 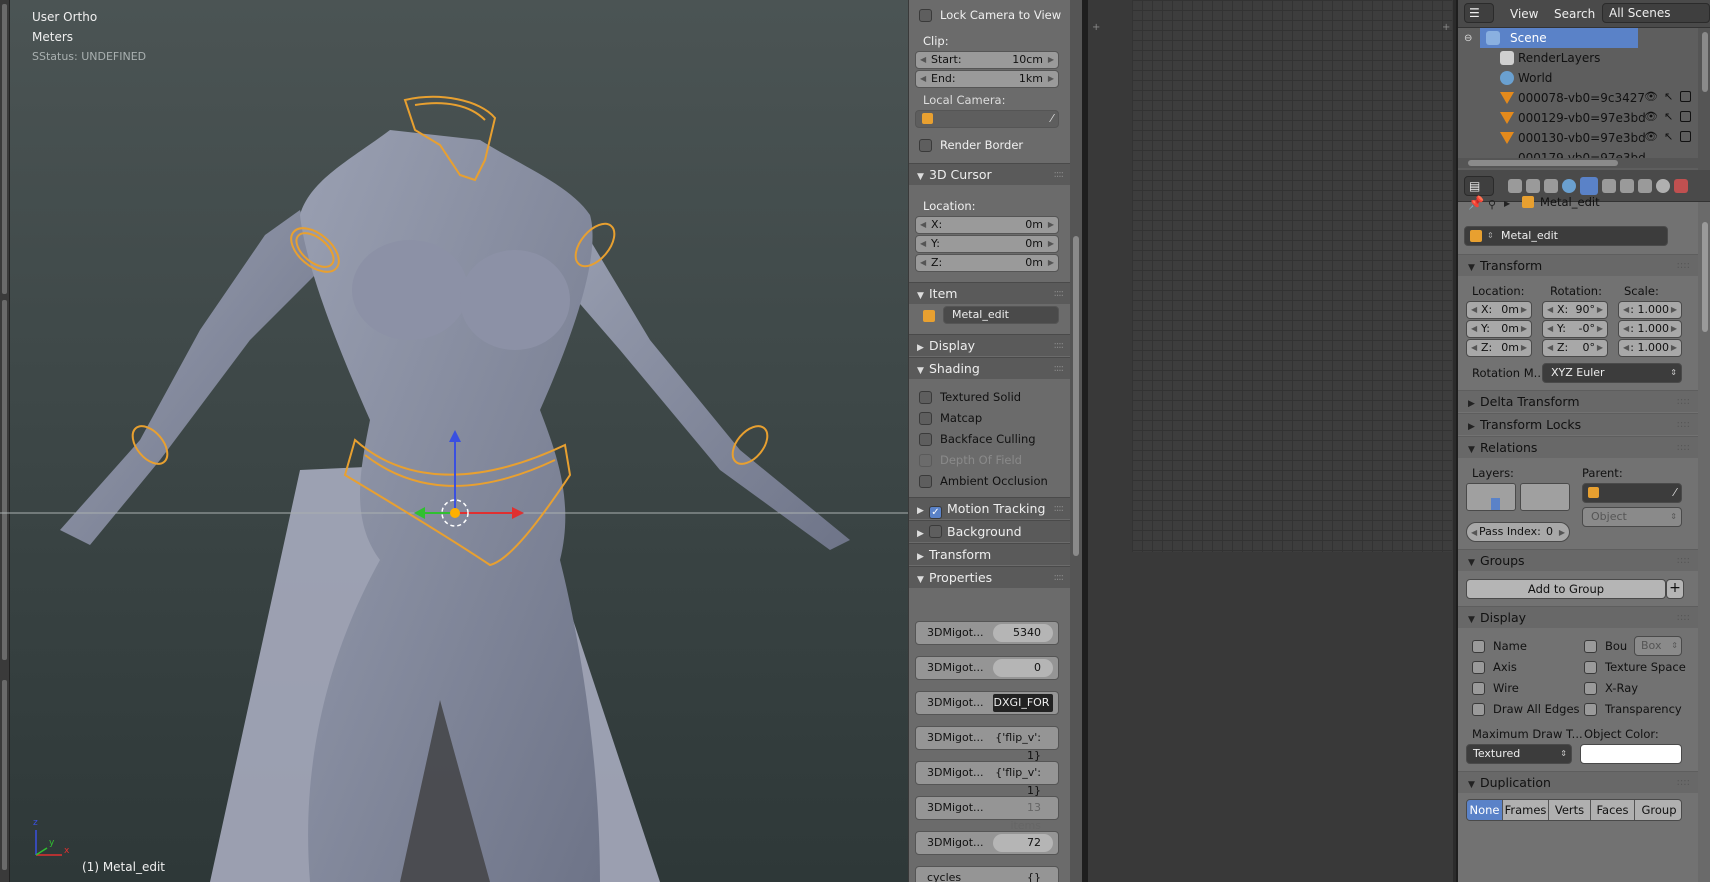 I want to click on collapse-icon: ⊖, so click(x=1468, y=38).